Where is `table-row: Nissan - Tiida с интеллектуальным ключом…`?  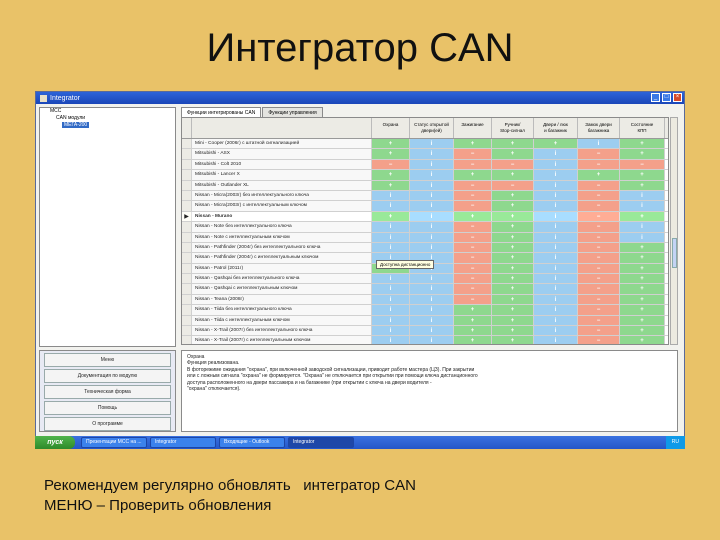 table-row: Nissan - Tiida с интеллектуальным ключом… is located at coordinates (425, 321).